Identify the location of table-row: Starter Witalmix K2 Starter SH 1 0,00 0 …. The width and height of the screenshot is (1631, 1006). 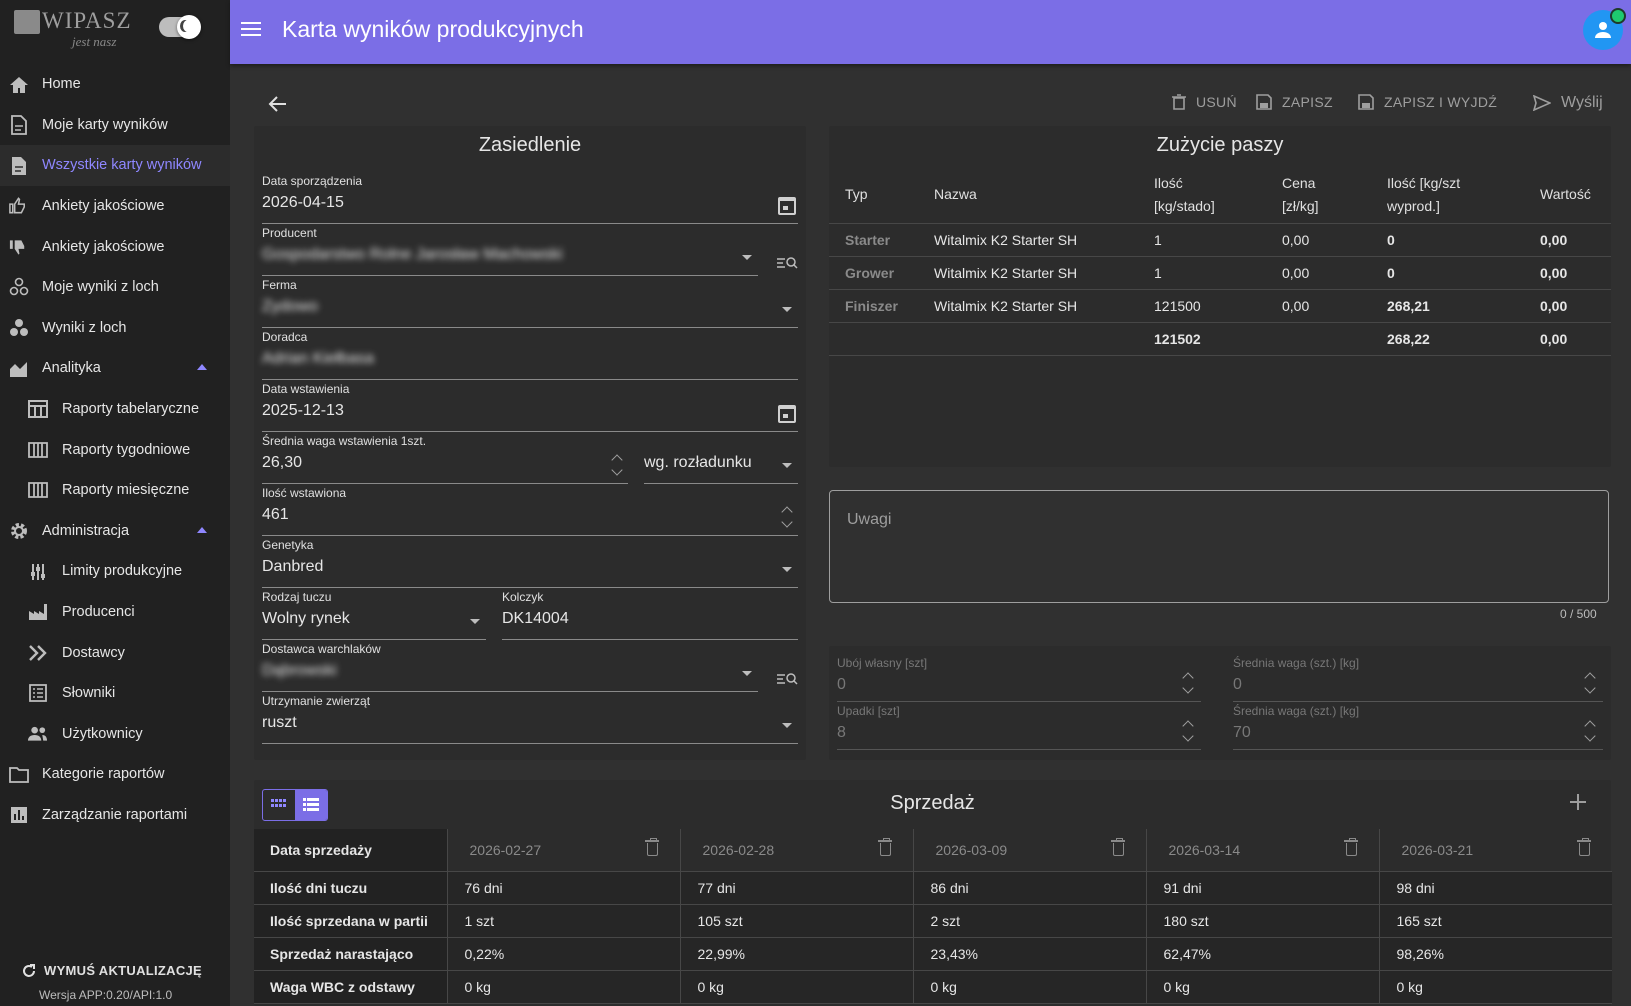
(1220, 240).